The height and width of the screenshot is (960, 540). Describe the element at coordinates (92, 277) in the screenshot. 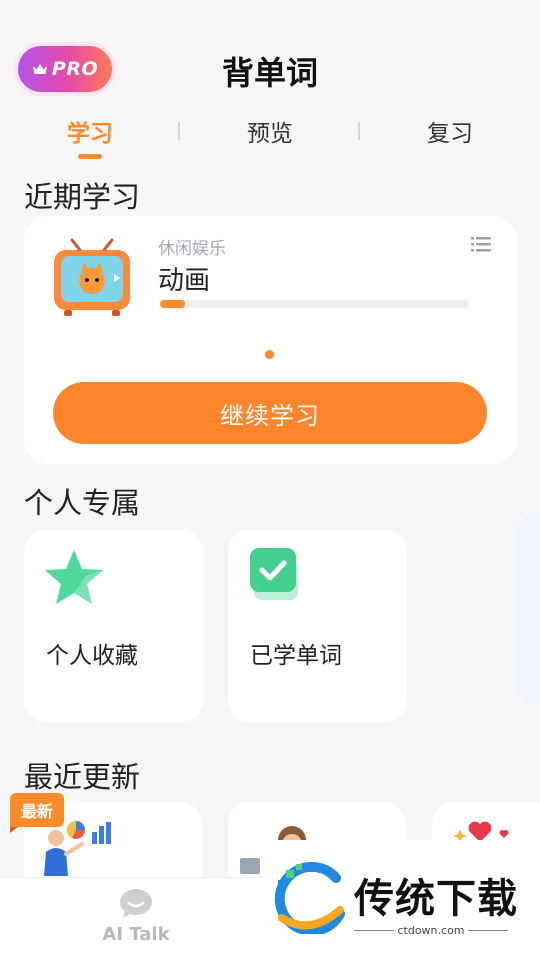

I see `tv-cartoon-icon` at that location.